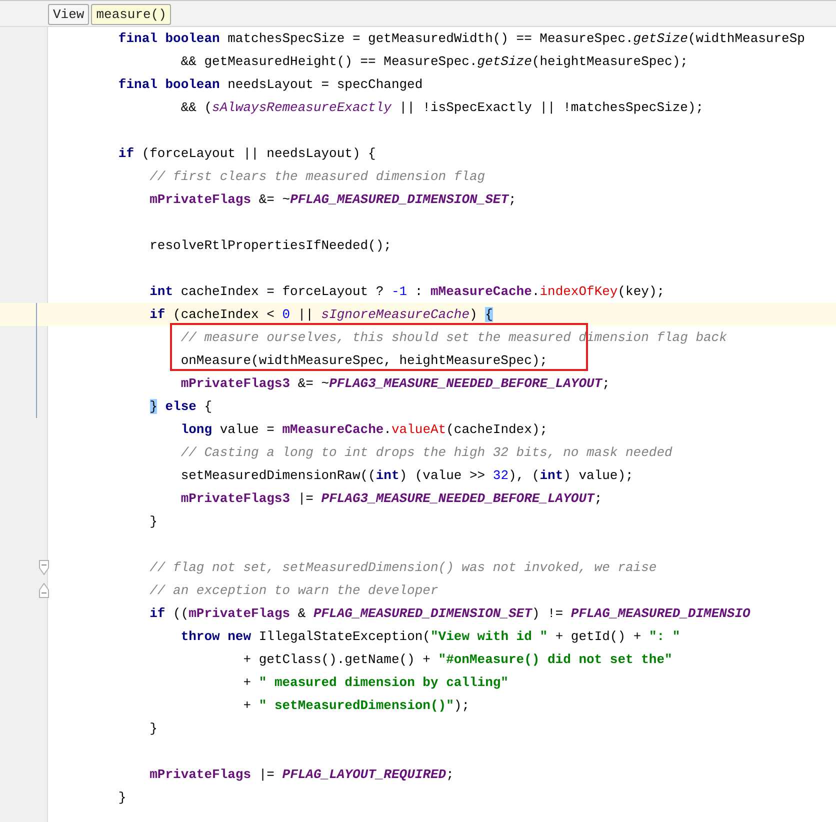 The image size is (836, 822). What do you see at coordinates (457, 660) in the screenshot?
I see `code-line: + getClass().getName() + "#onMeasure() did not set the"` at bounding box center [457, 660].